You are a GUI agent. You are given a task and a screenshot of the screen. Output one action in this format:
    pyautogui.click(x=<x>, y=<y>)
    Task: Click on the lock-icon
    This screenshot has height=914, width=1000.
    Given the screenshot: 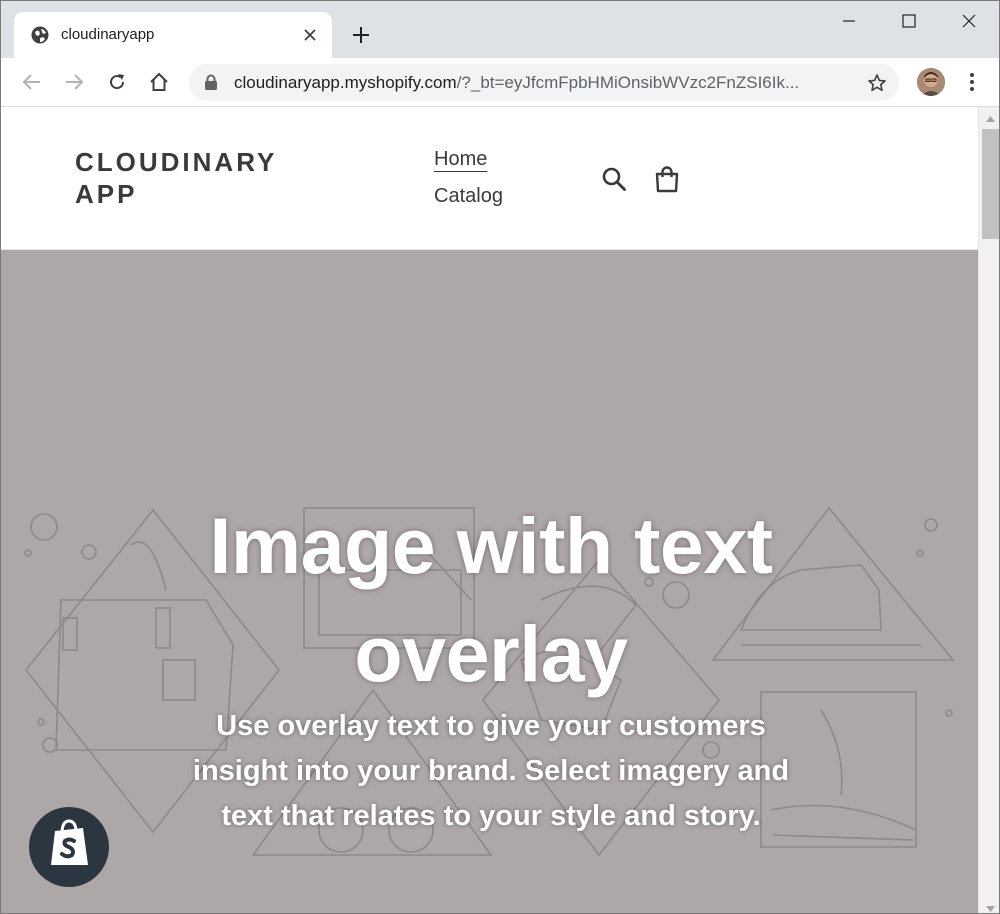 What is the action you would take?
    pyautogui.click(x=211, y=82)
    